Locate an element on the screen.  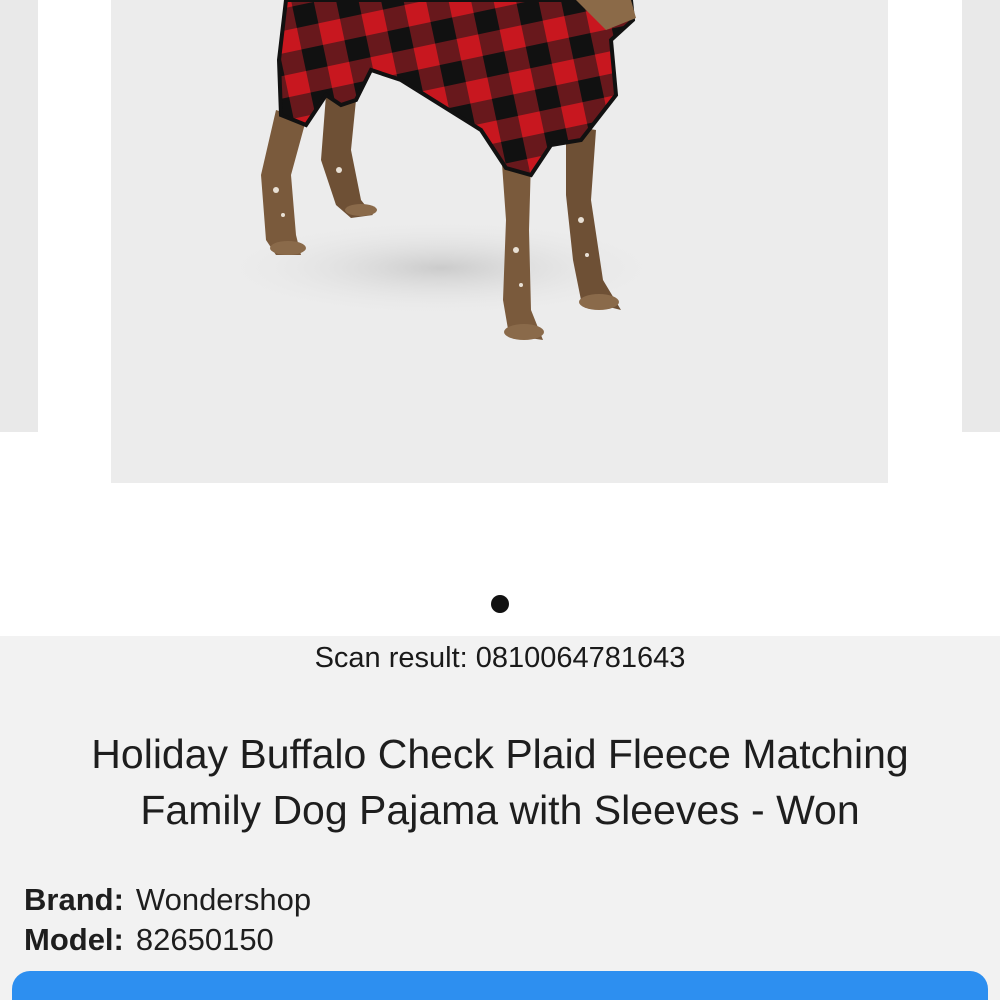
previous-image-peek is located at coordinates (19, 216).